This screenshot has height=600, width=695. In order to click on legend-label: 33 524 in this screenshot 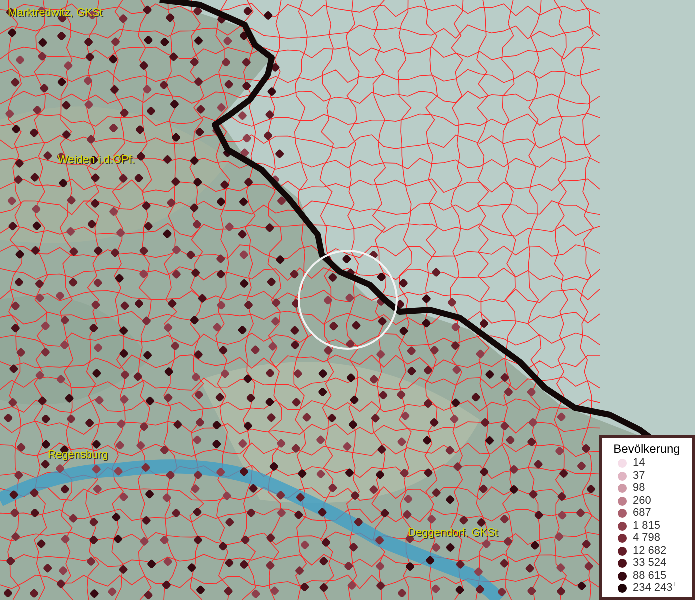, I will do `click(650, 564)`.